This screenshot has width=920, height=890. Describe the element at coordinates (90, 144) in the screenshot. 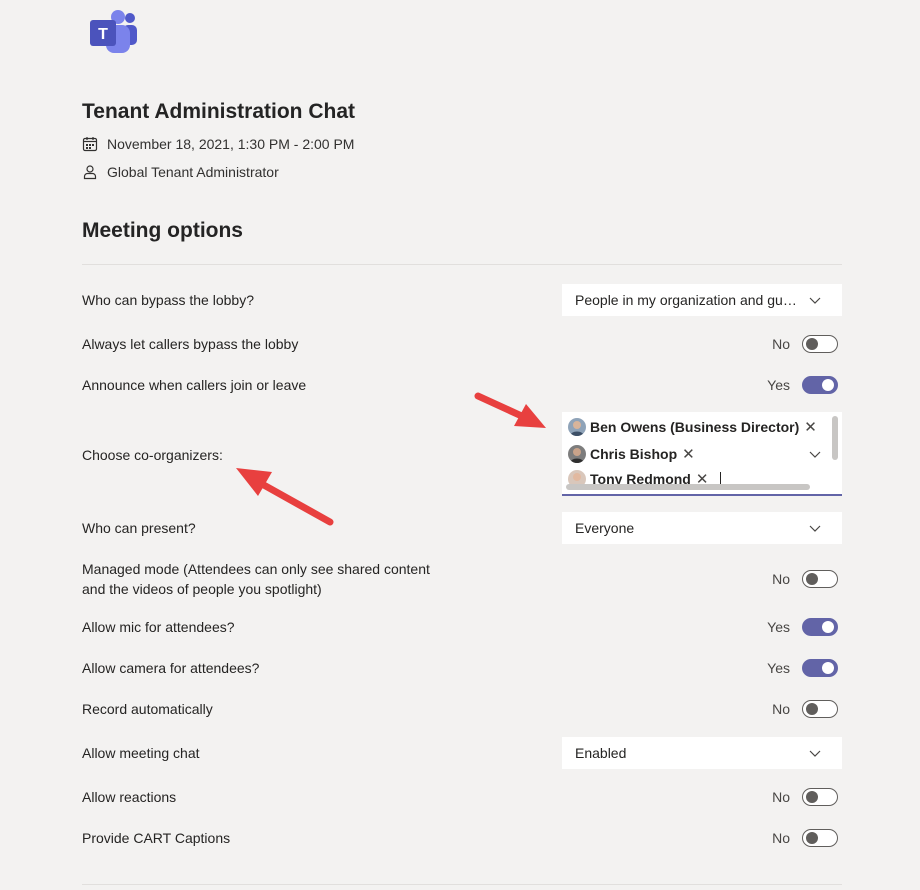

I see `calendar-icon` at that location.